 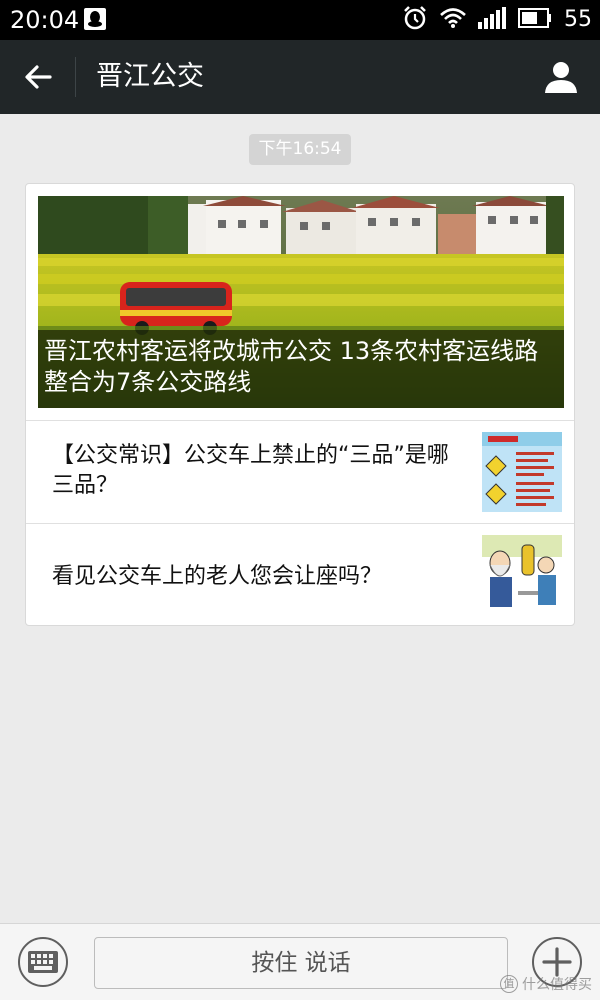 I want to click on battery-icon, so click(x=535, y=20).